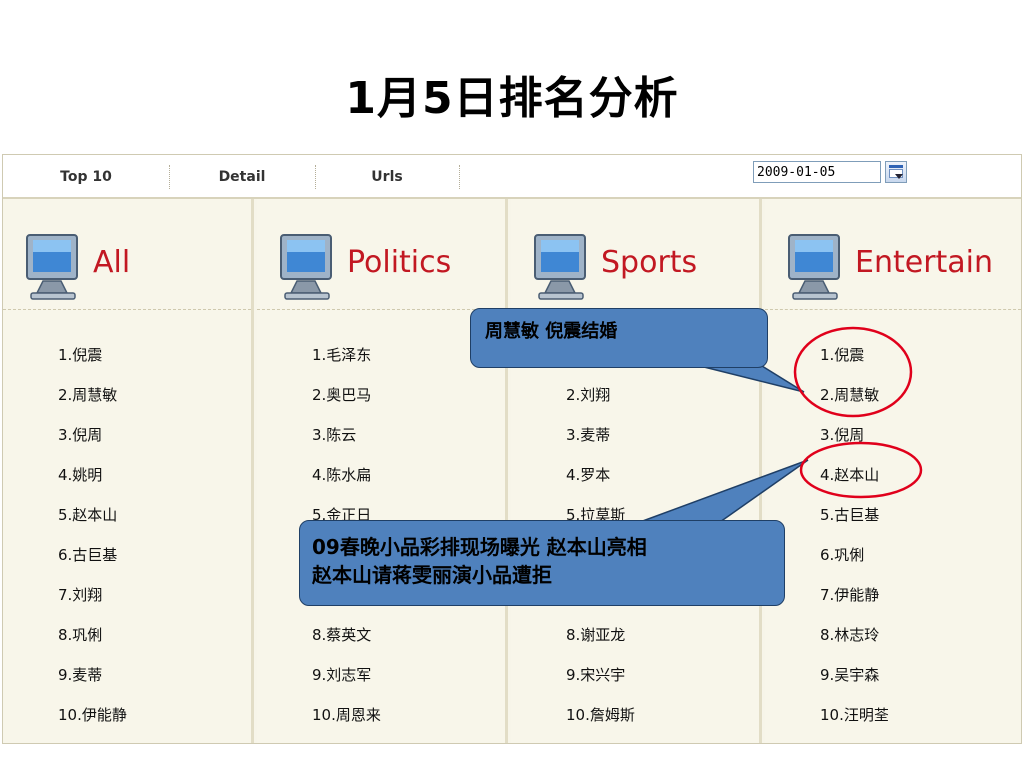  Describe the element at coordinates (619, 338) in the screenshot. I see `callout-box: 周慧敏 倪震结婚` at that location.